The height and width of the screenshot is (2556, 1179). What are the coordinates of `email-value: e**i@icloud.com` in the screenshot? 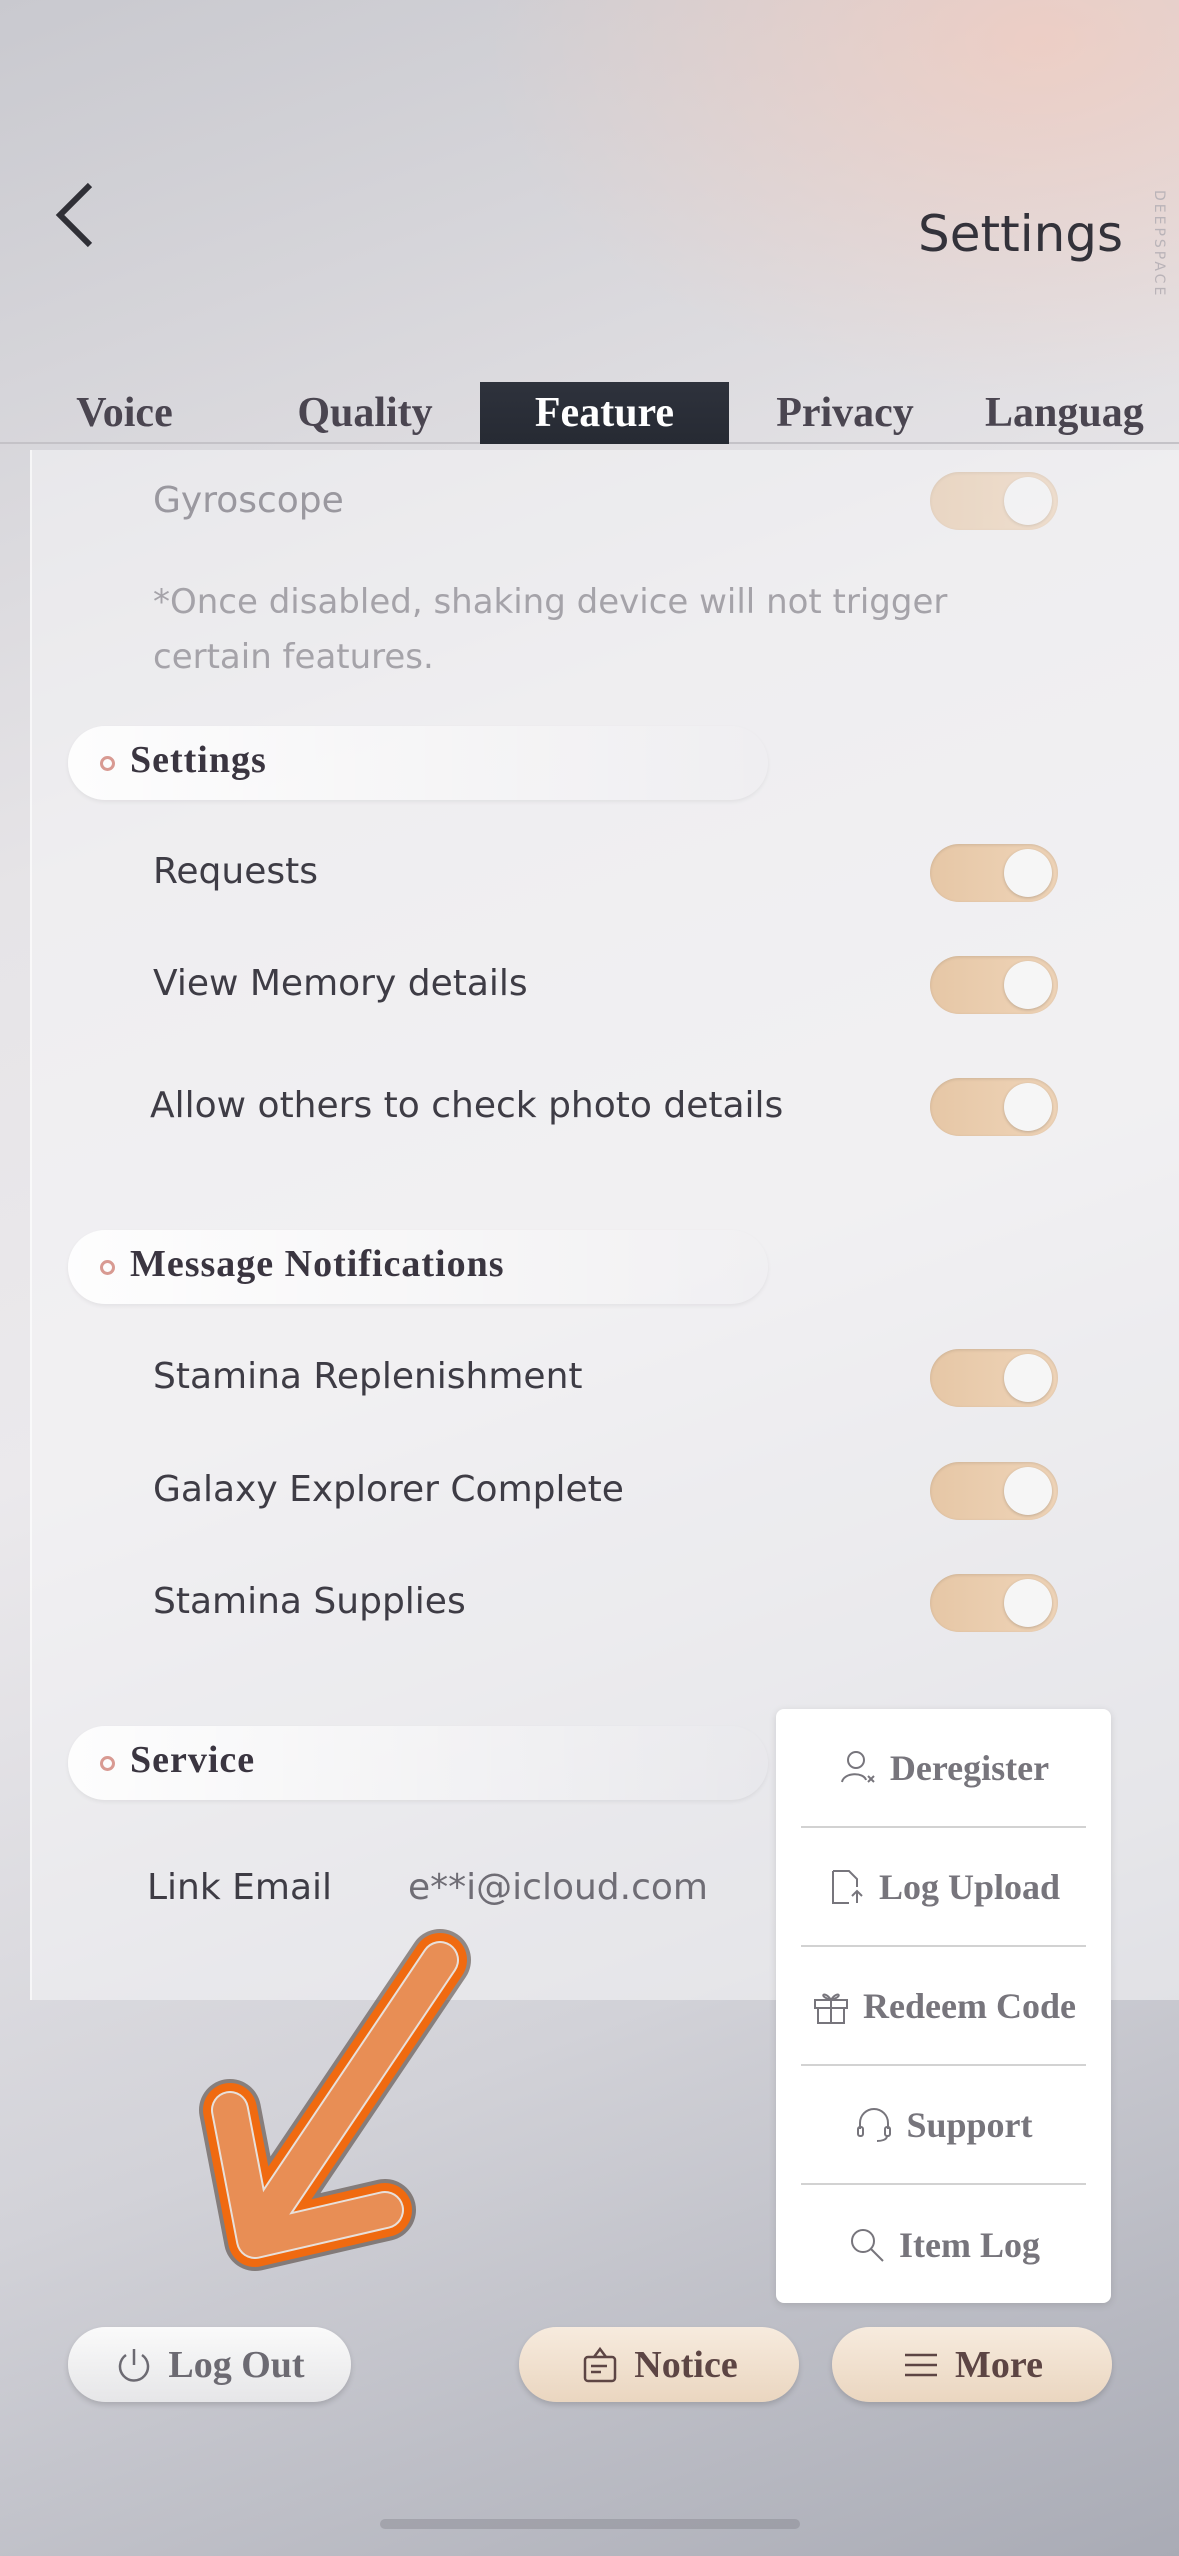 It's located at (558, 1887).